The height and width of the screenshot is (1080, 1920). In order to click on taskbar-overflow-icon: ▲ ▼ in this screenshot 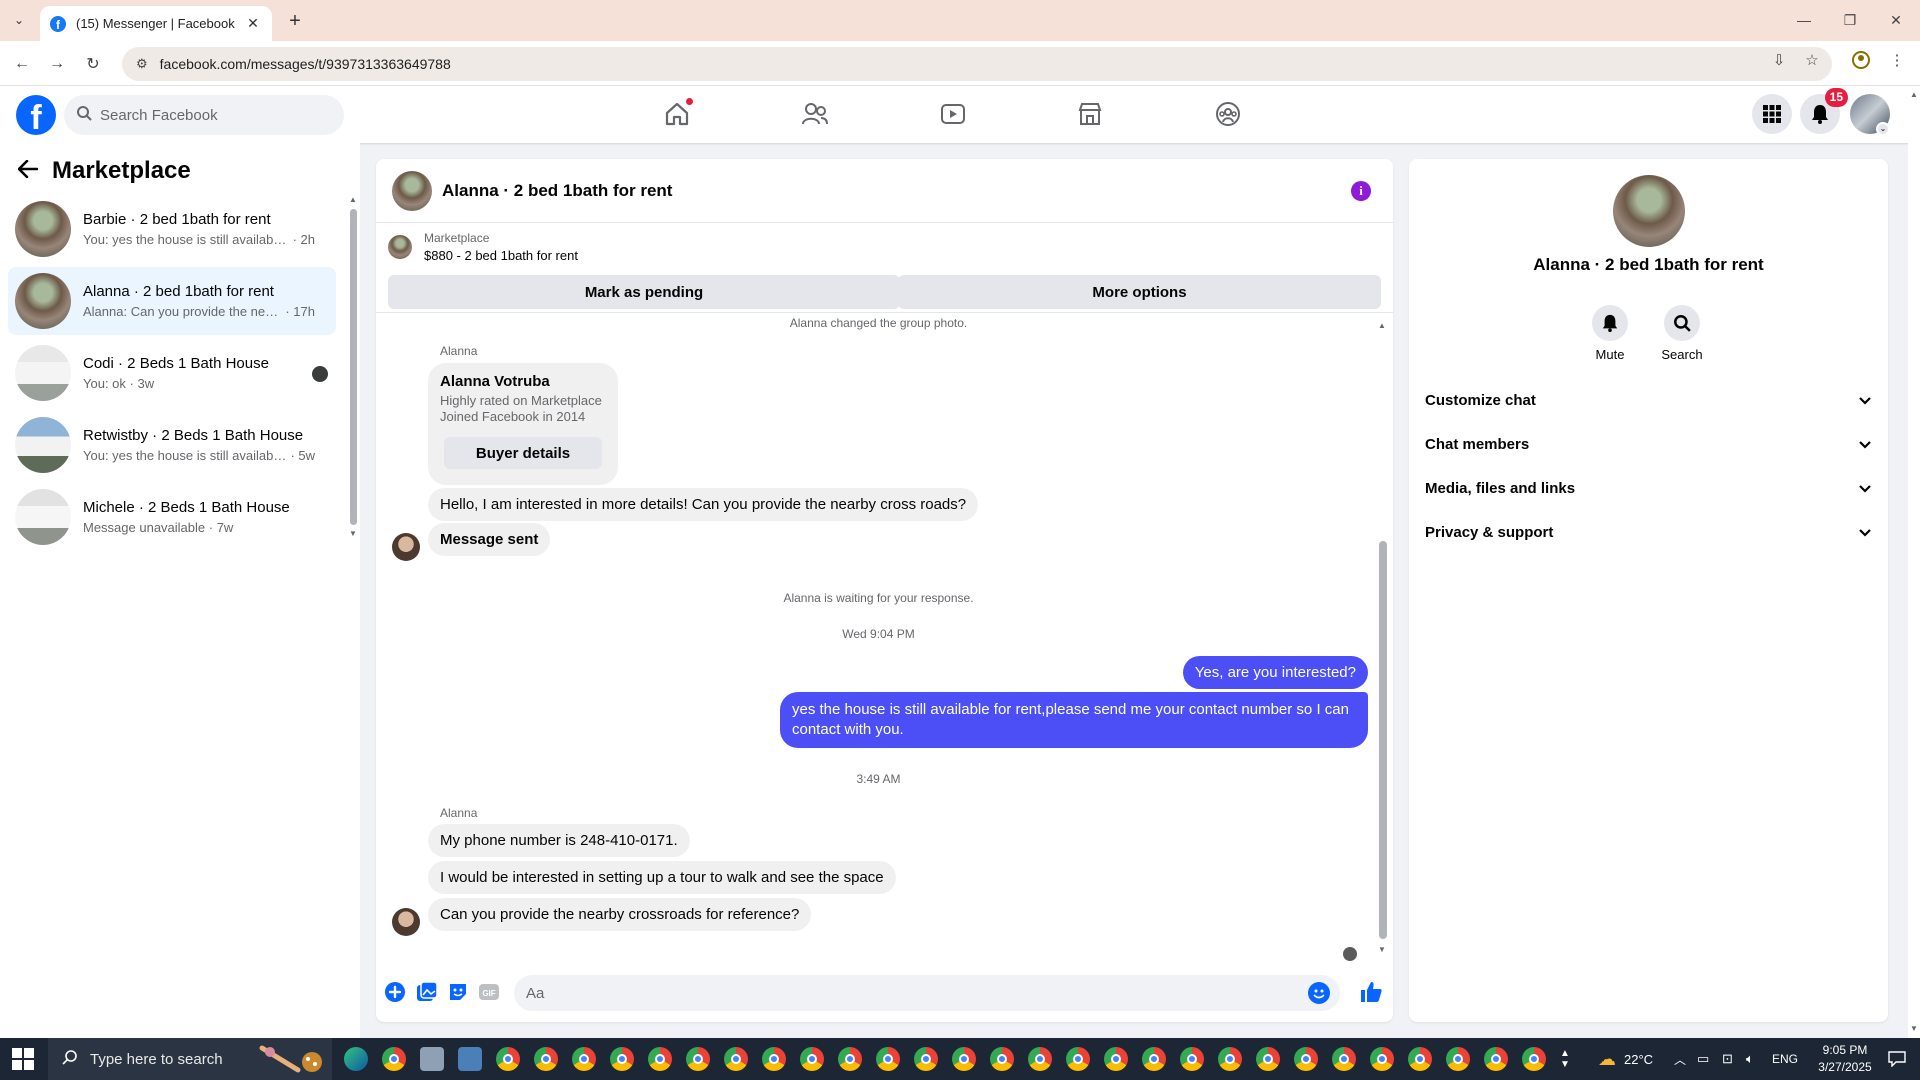, I will do `click(1565, 1059)`.